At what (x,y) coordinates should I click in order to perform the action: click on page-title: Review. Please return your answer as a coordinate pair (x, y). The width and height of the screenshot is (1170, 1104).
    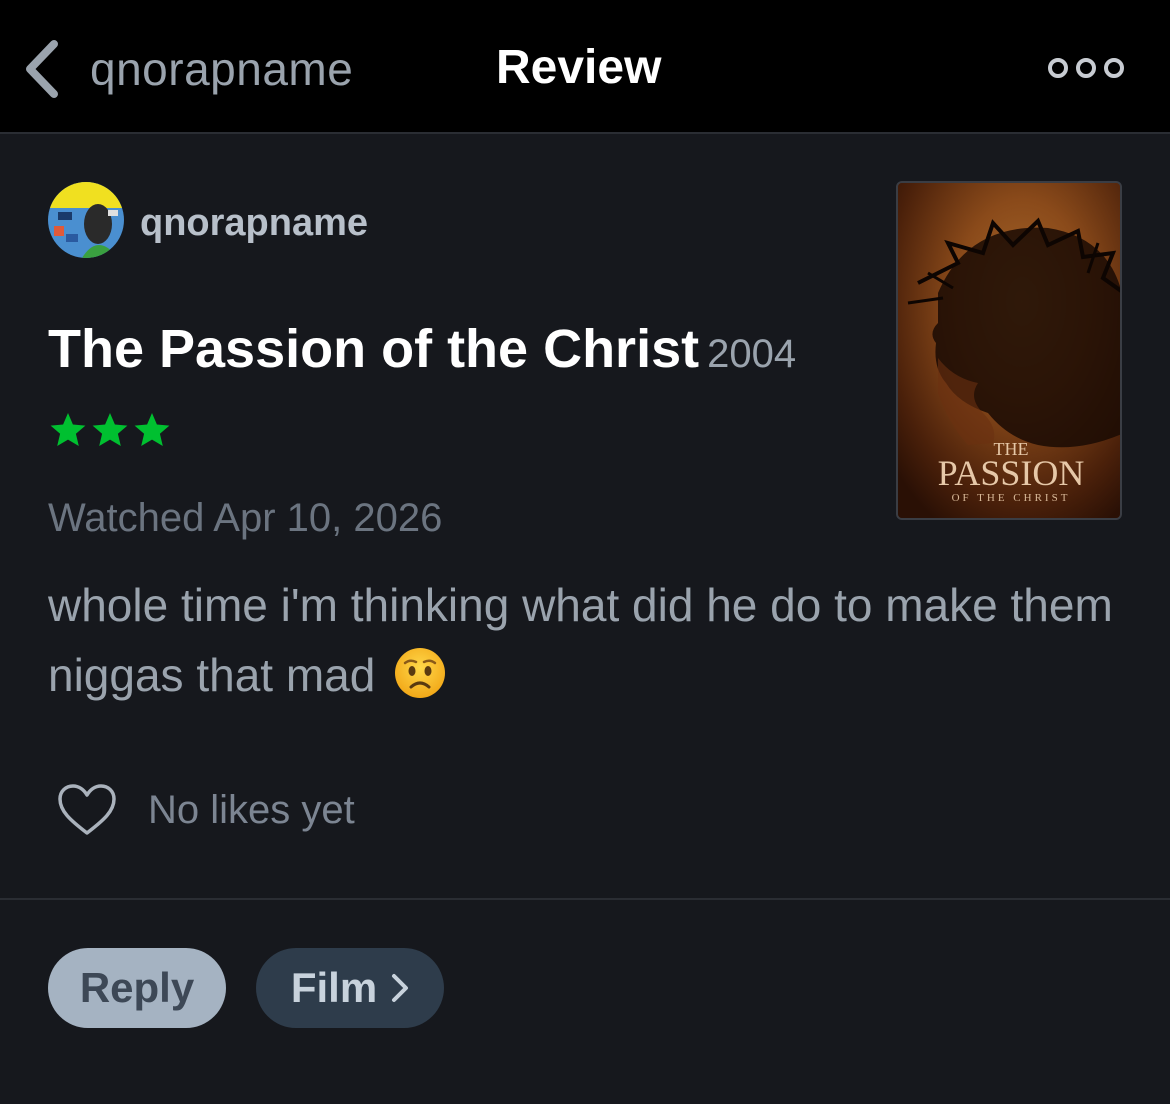
    Looking at the image, I should click on (579, 67).